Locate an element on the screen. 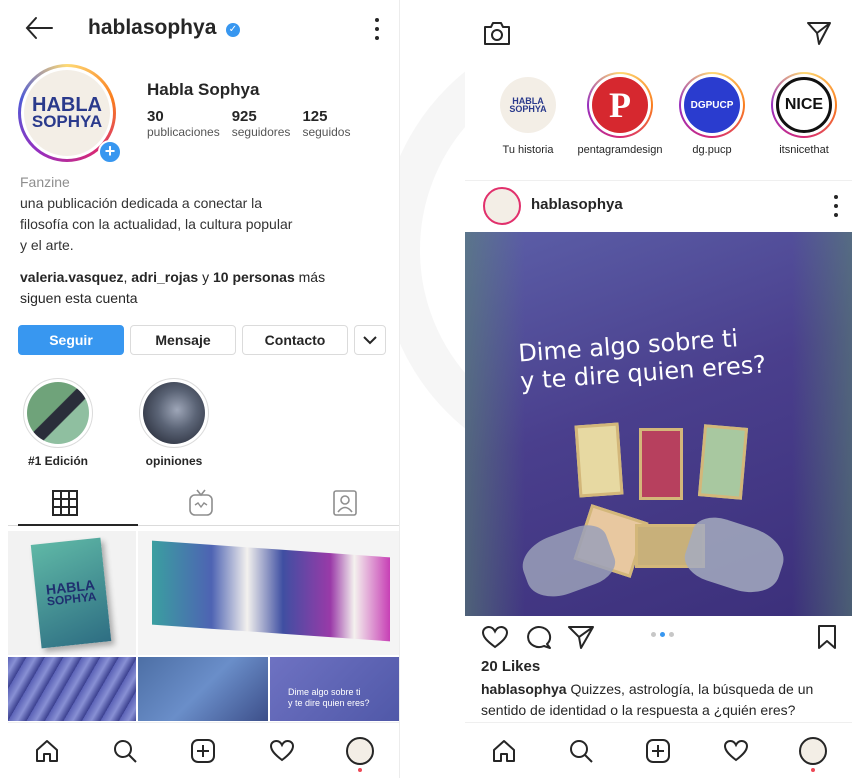 This screenshot has height=778, width=852. verified-badge-icon: ✓ is located at coordinates (233, 30).